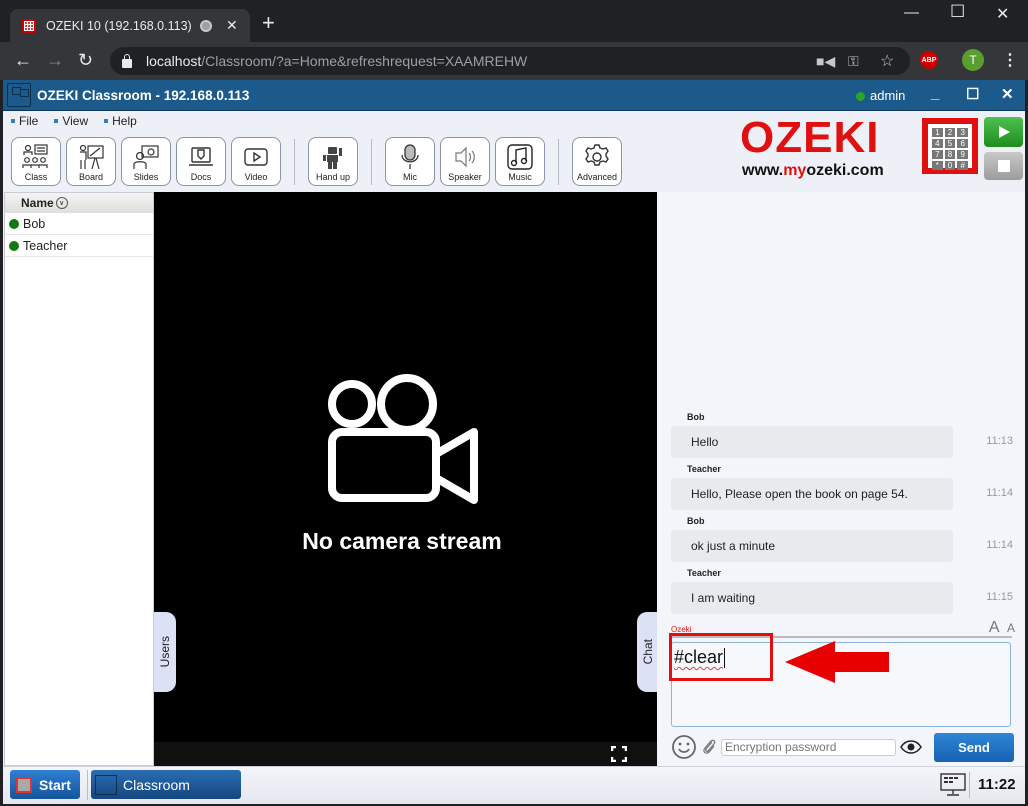 This screenshot has width=1028, height=806. What do you see at coordinates (853, 61) in the screenshot?
I see `key-icon: ⚿` at bounding box center [853, 61].